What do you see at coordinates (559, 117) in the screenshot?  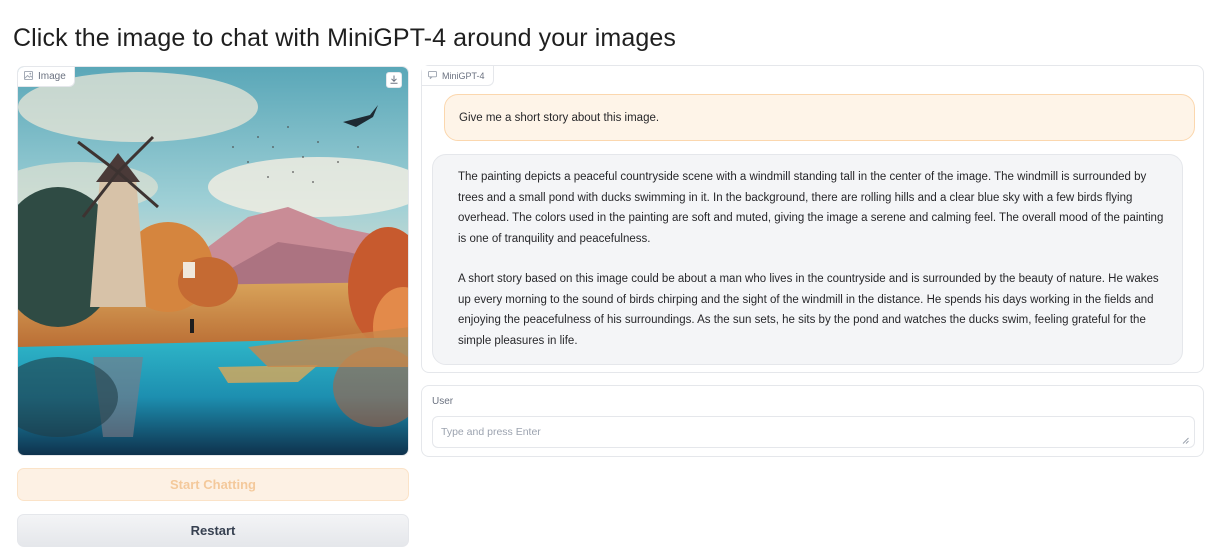 I see `user-message-text: Give me a short story about this image.` at bounding box center [559, 117].